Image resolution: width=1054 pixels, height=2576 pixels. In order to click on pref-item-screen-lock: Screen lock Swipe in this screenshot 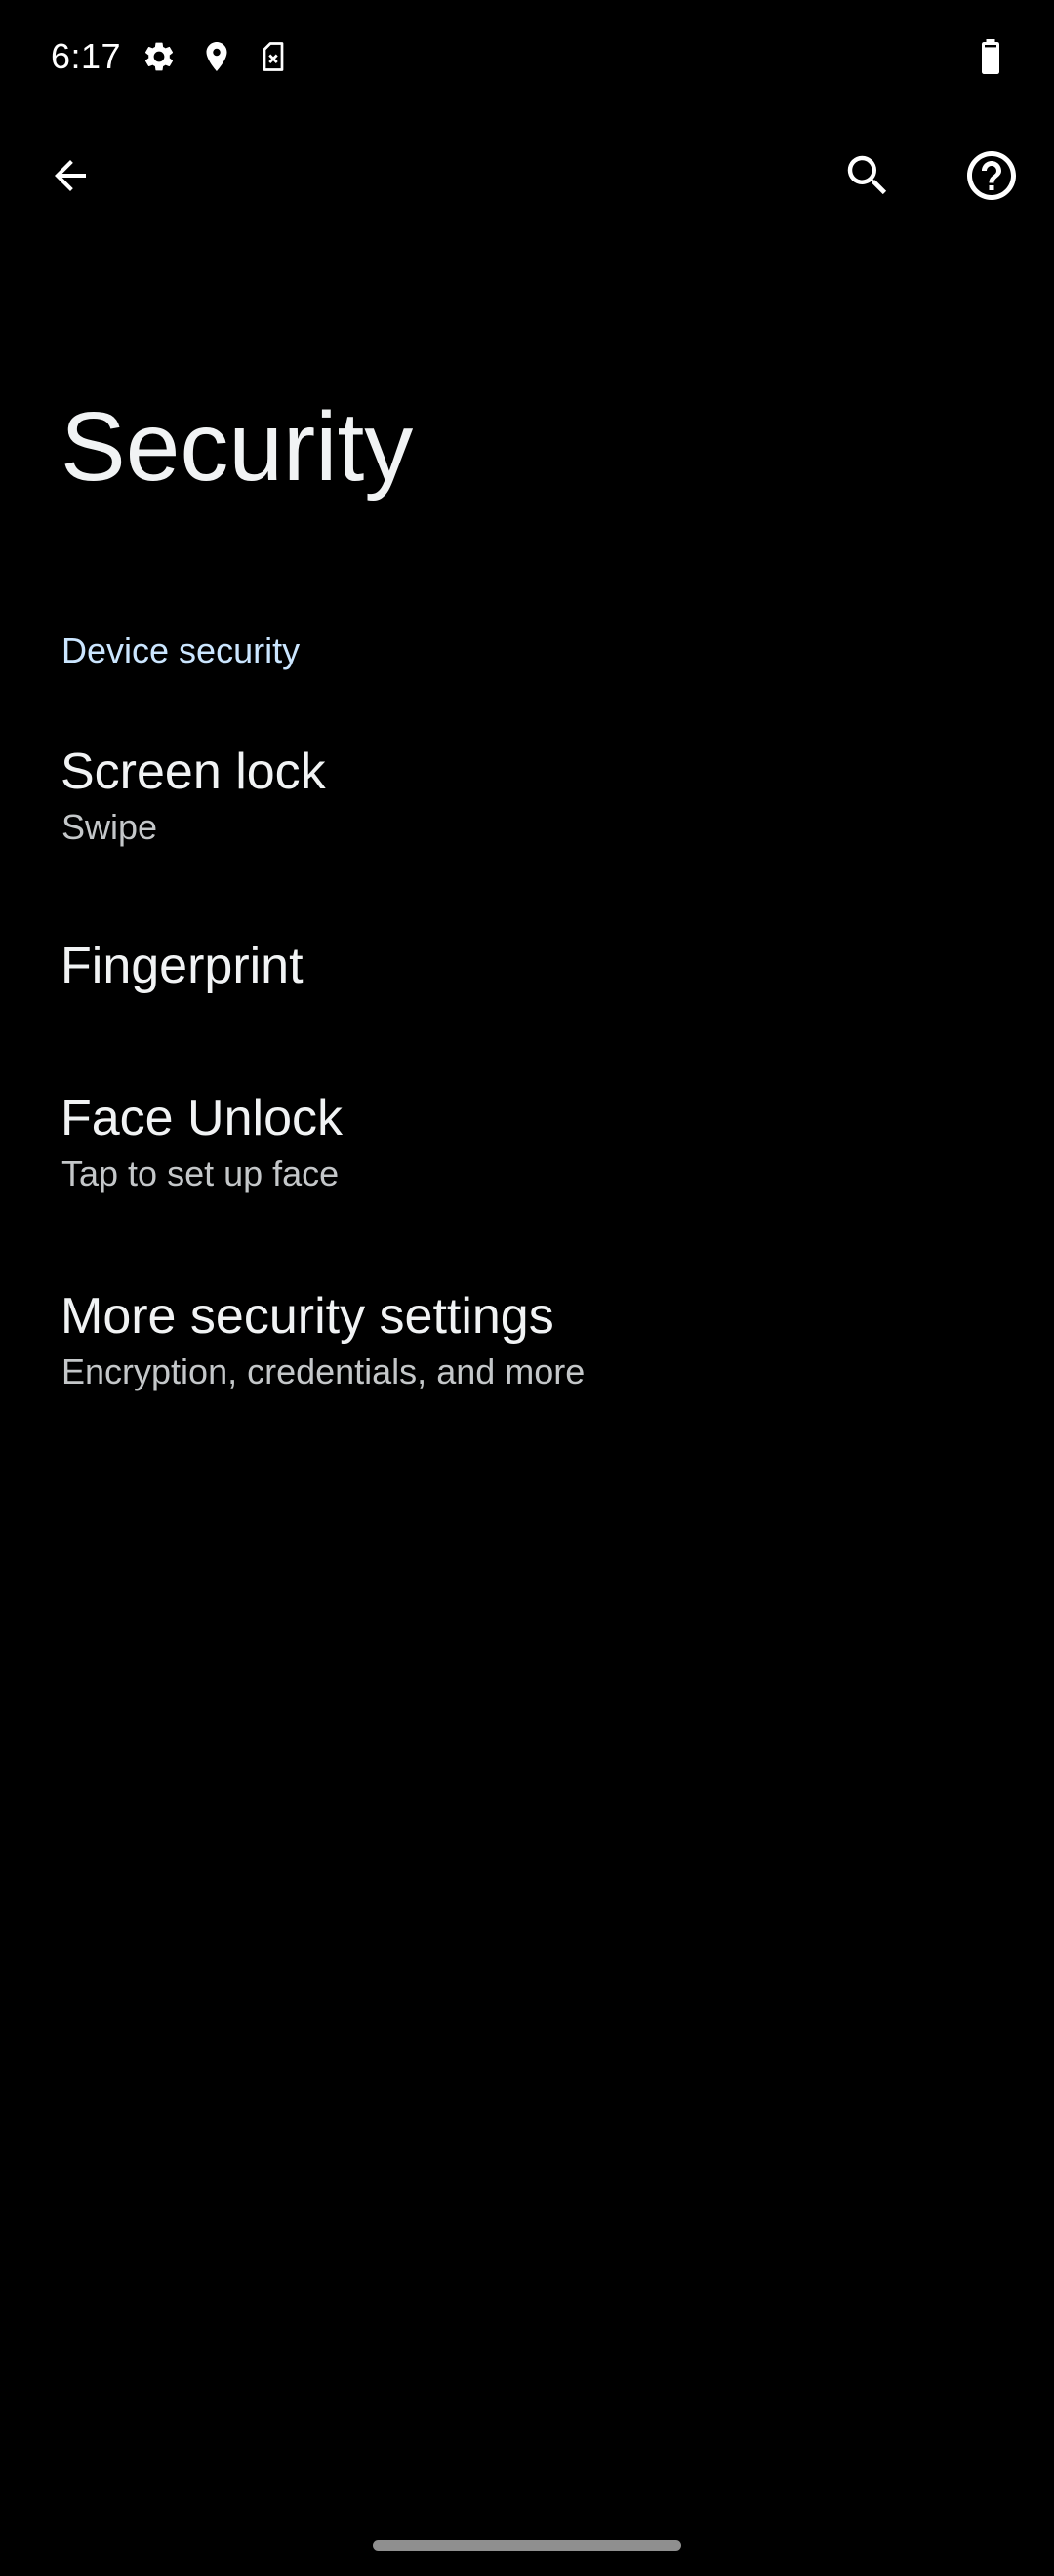, I will do `click(527, 795)`.